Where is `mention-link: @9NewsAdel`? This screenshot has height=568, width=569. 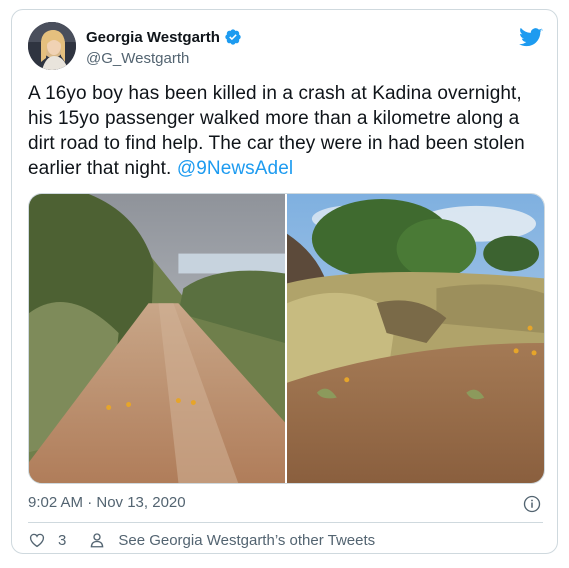 mention-link: @9NewsAdel is located at coordinates (235, 168).